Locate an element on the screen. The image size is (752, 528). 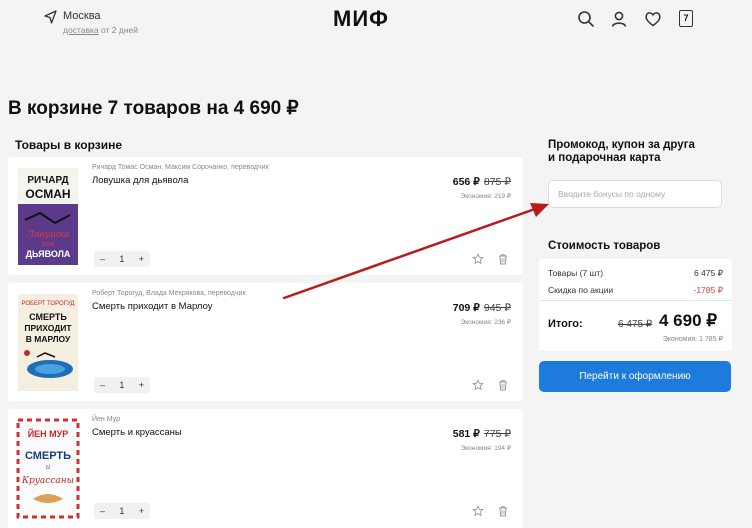
promo-title-line-1: Промокод, купон за друга is located at coordinates (621, 145).